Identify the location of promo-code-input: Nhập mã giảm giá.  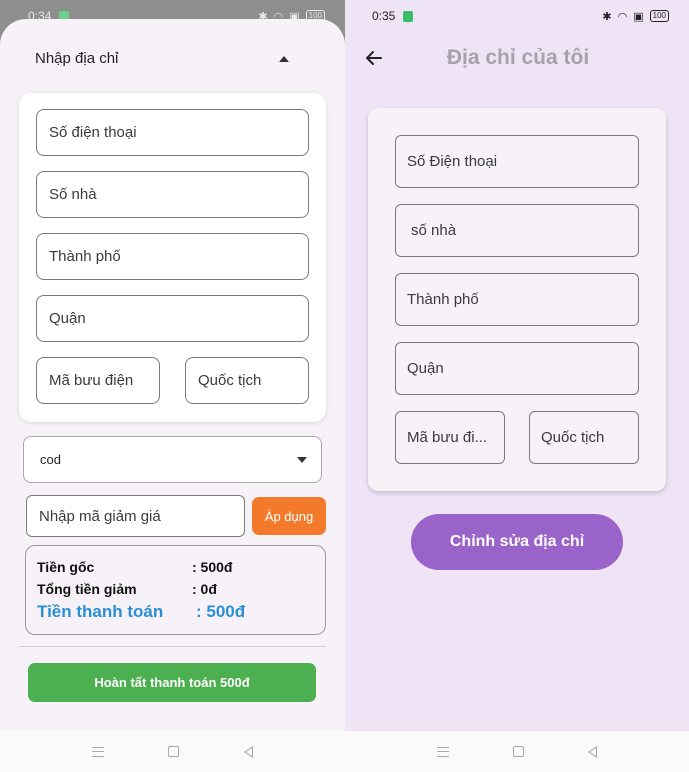
(135, 516).